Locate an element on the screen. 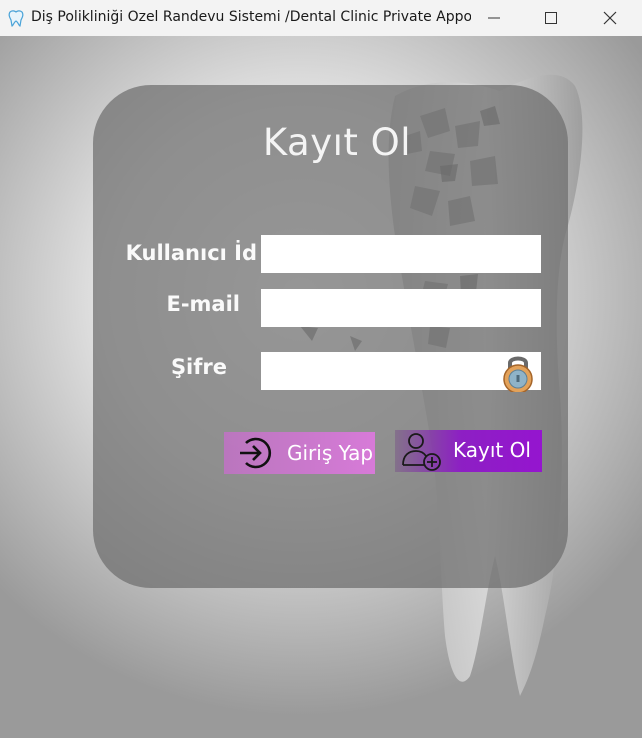 This screenshot has height=738, width=642. minimize-icon is located at coordinates (494, 18).